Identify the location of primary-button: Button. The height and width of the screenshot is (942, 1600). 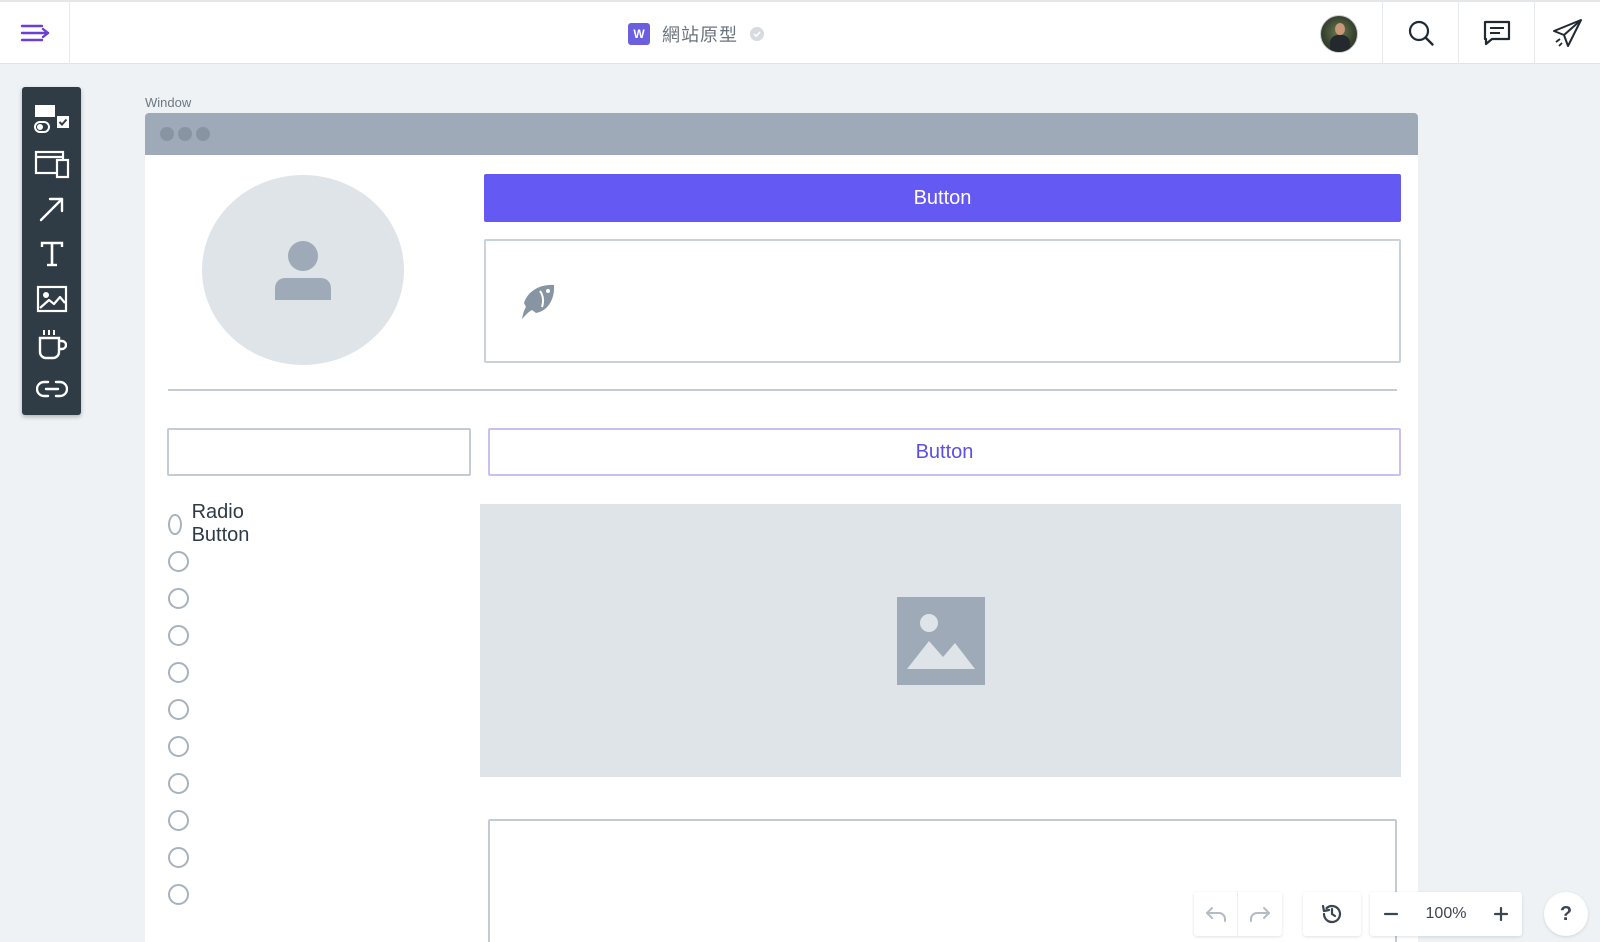
(942, 198).